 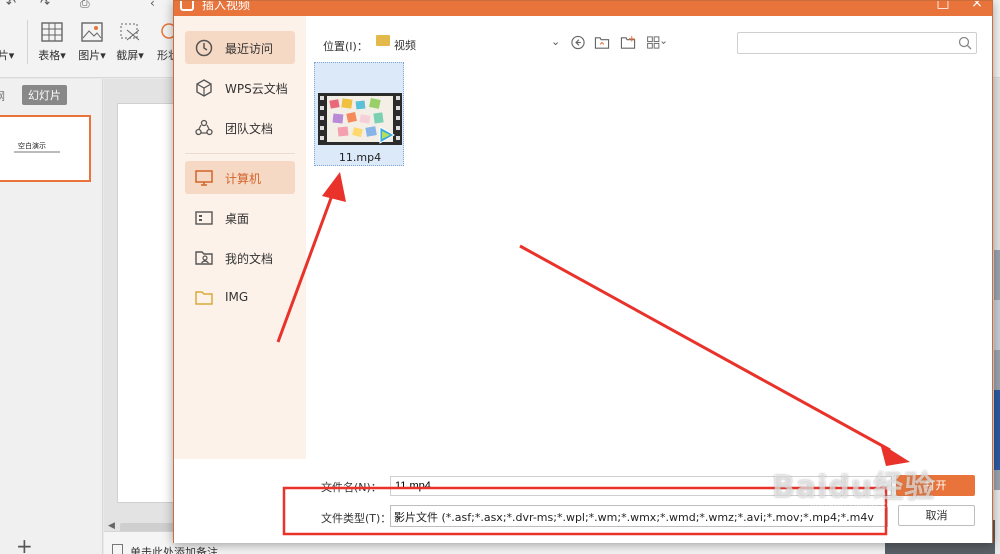 I want to click on sidebar-item-label: 计算机, so click(x=243, y=179).